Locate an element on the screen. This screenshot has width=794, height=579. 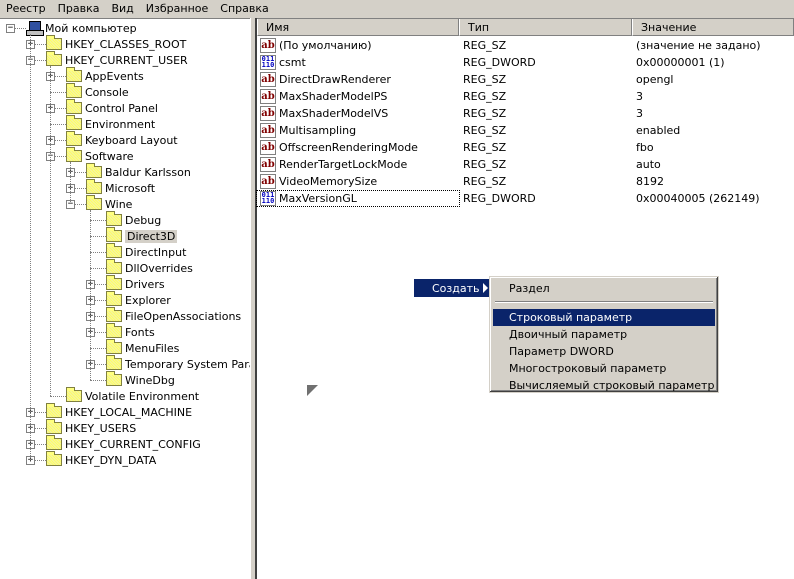
value-name: ab DirectDrawRenderer is located at coordinates (358, 79).